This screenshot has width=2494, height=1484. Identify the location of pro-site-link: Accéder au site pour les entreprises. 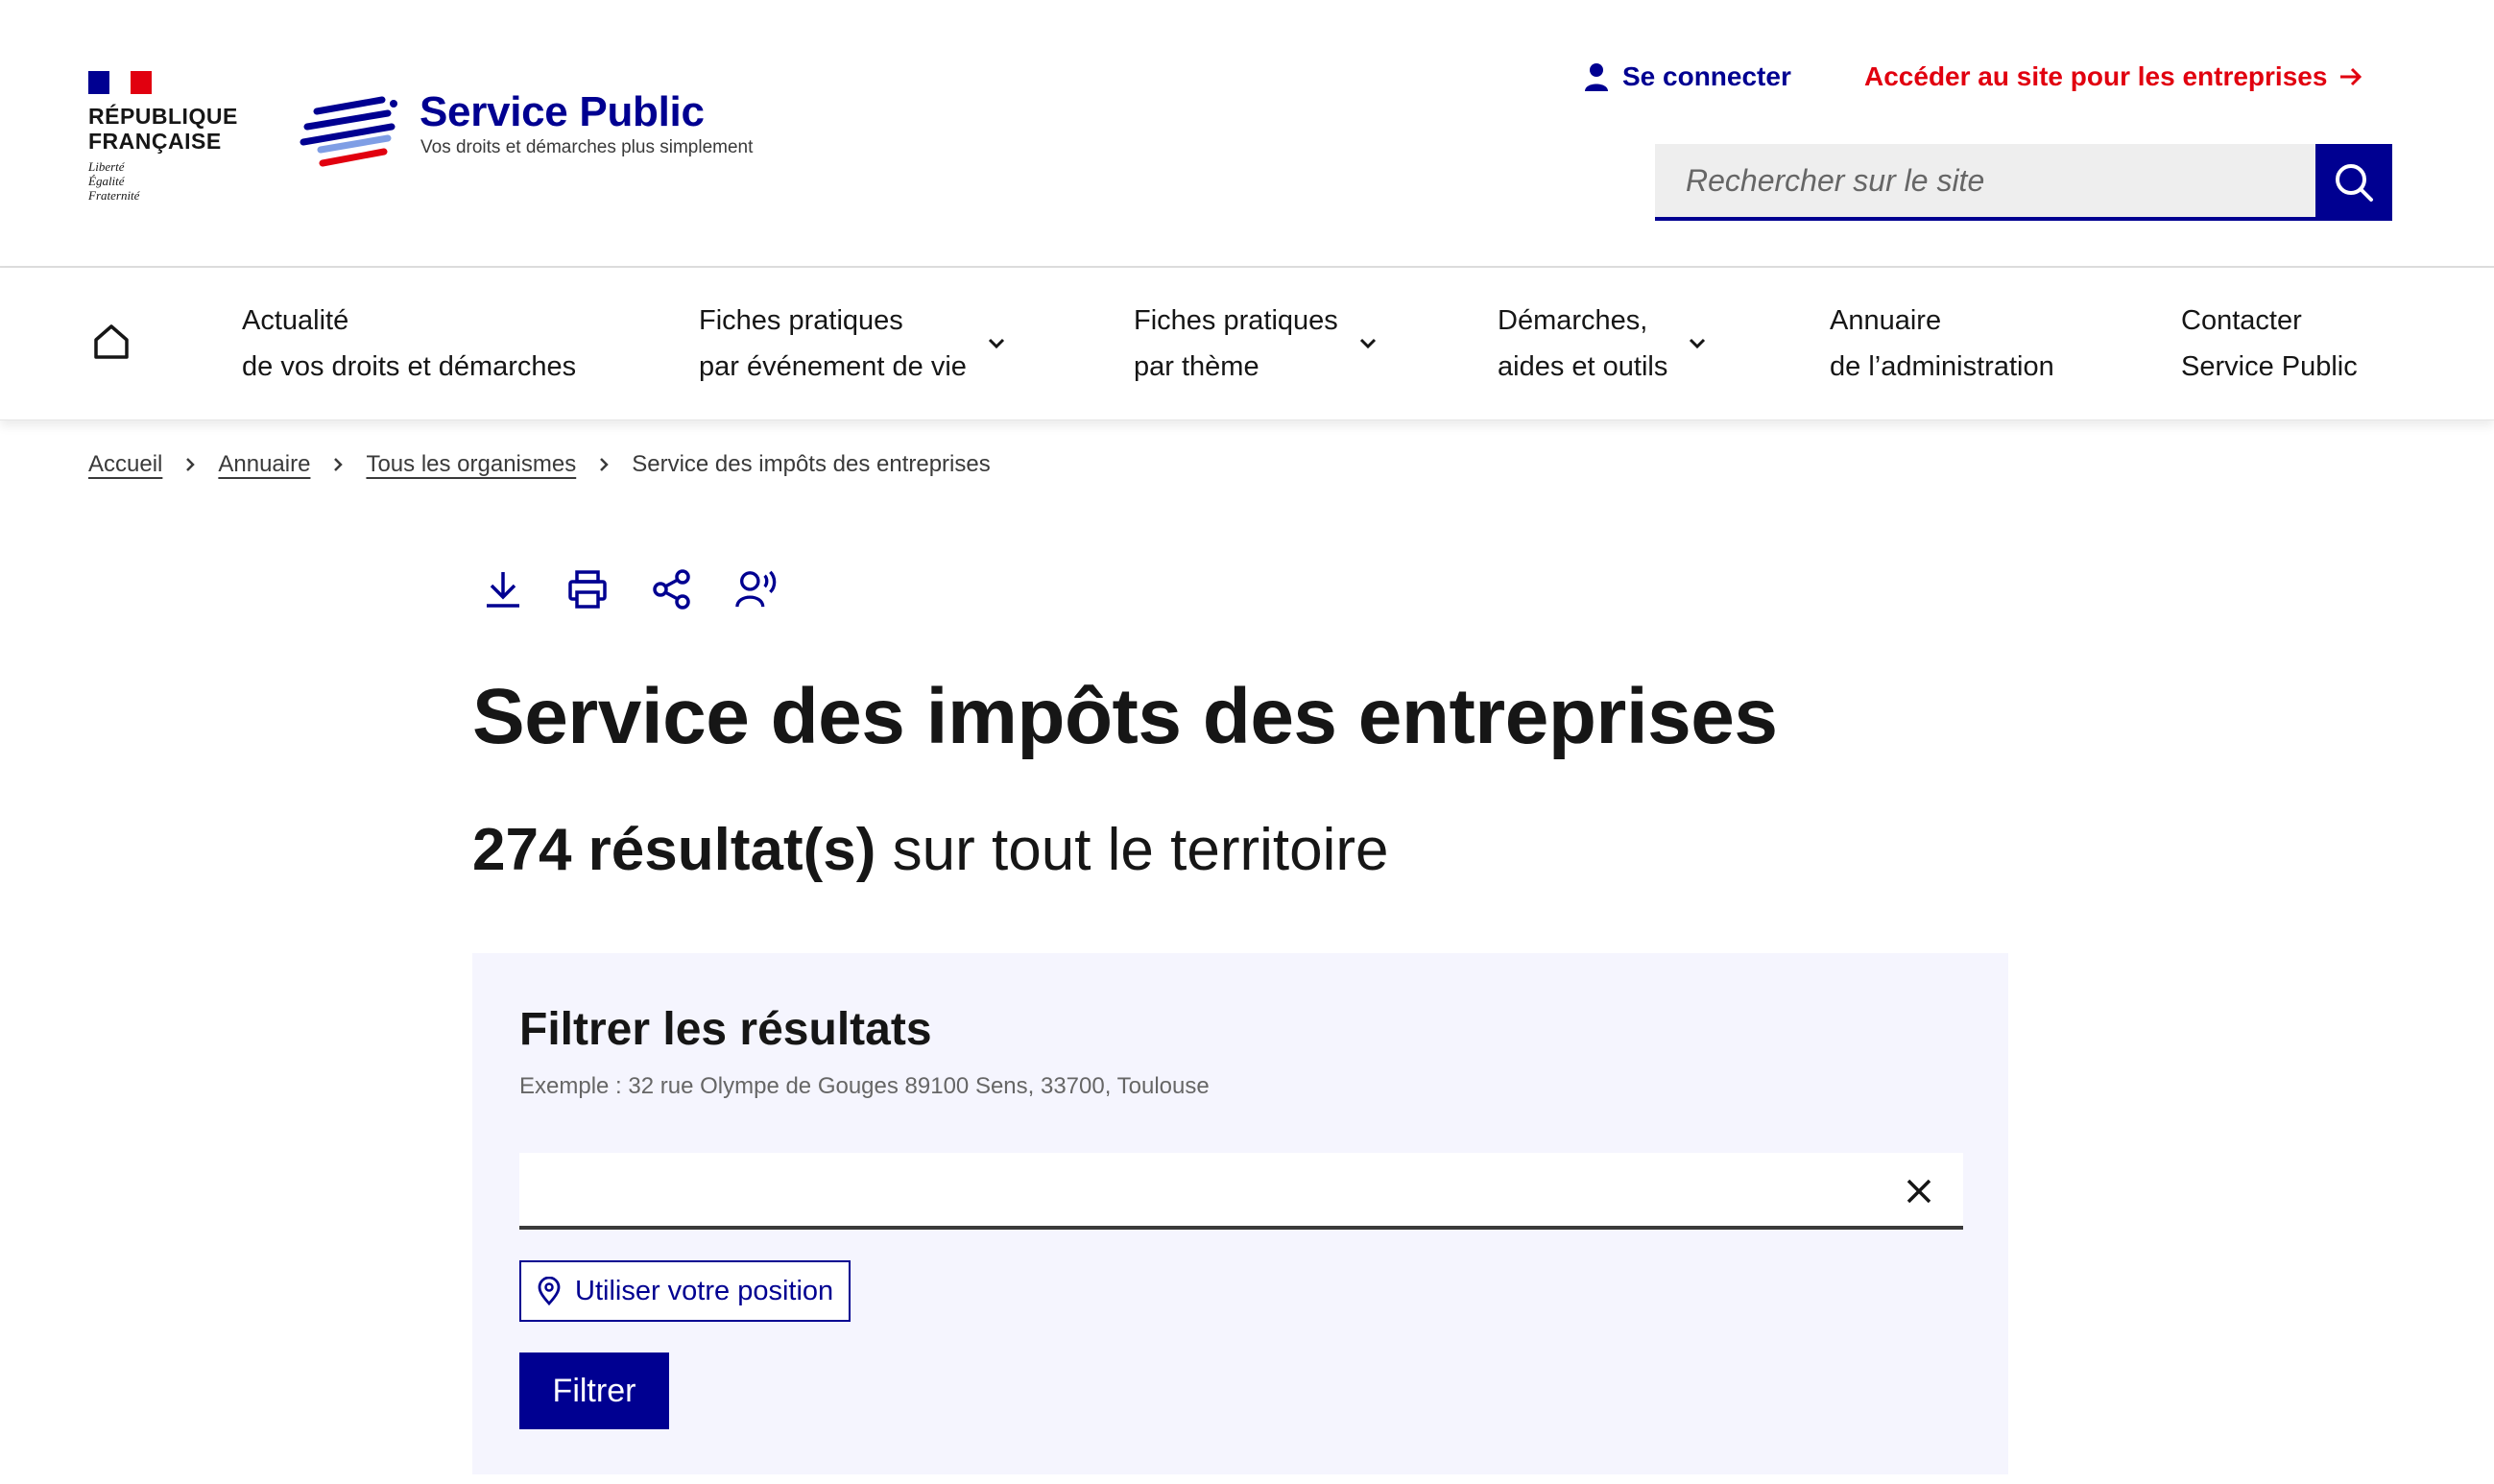
(2113, 76).